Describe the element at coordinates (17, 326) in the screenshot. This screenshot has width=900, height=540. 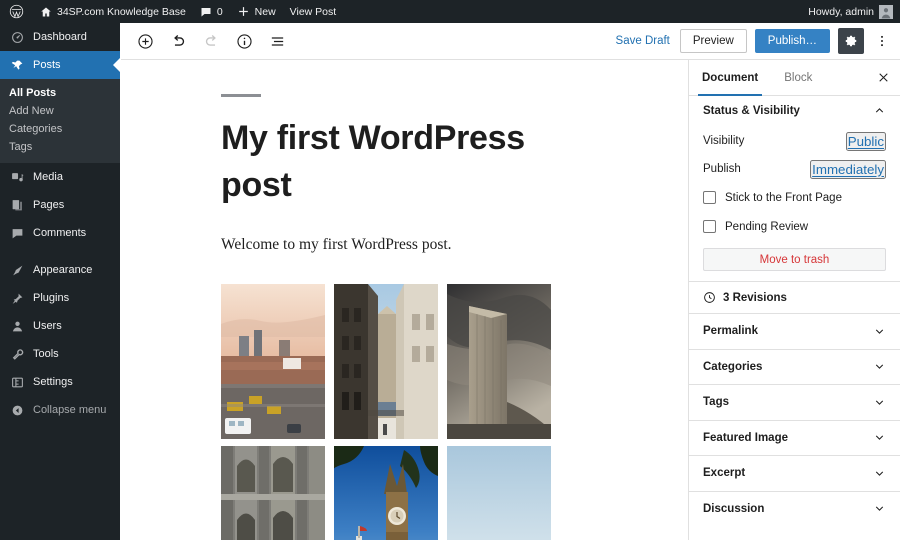
I see `users-icon` at that location.